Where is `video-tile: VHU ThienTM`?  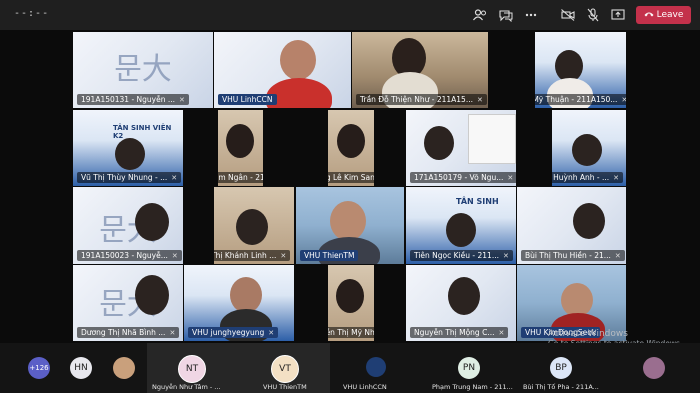 video-tile: VHU ThienTM is located at coordinates (350, 225).